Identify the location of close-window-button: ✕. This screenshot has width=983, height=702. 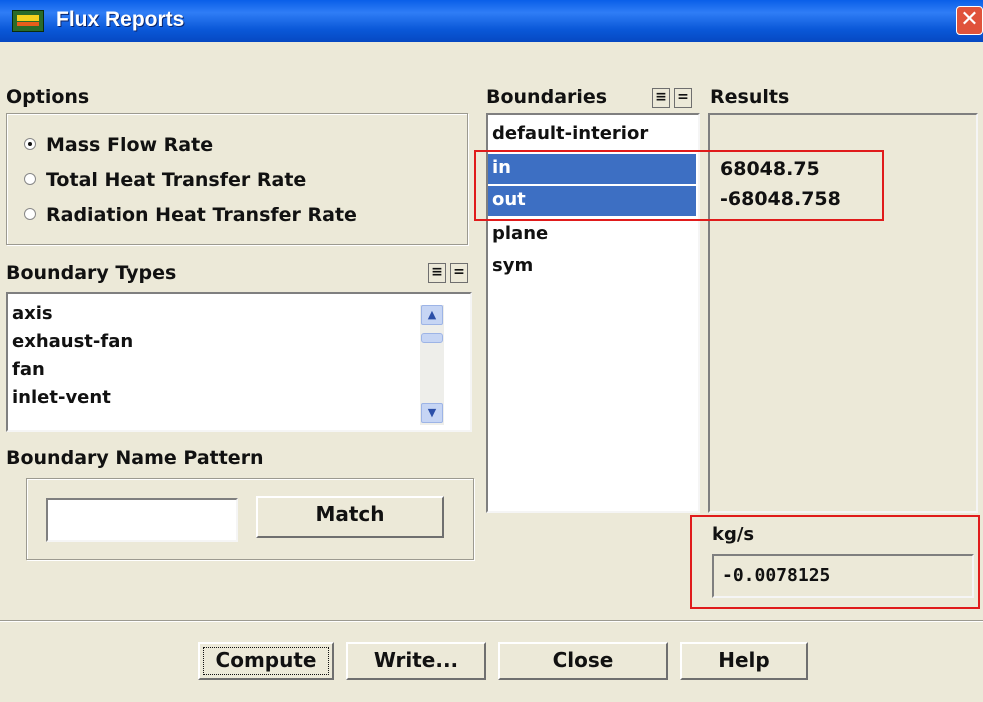
(969, 20).